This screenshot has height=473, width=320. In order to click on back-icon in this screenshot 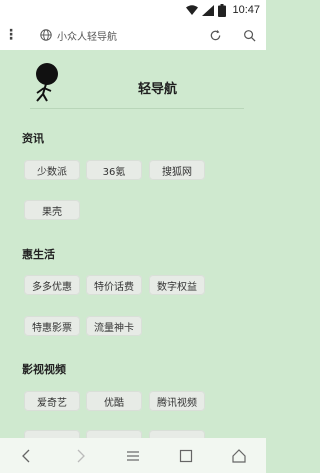, I will do `click(25, 455)`.